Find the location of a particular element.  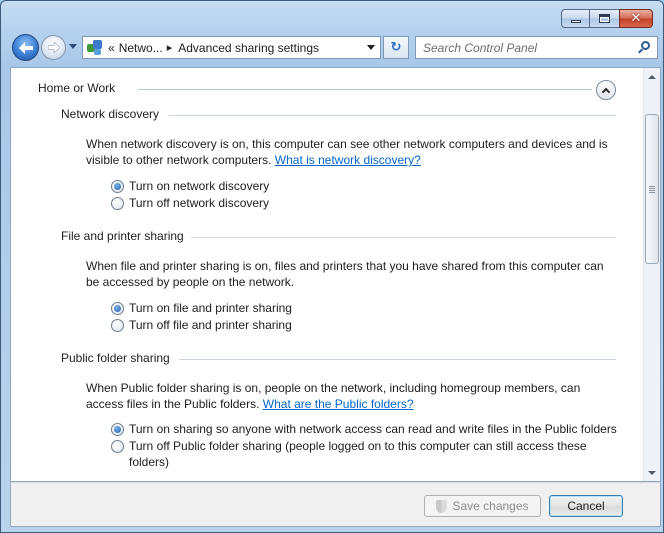

grip-icon is located at coordinates (652, 189).